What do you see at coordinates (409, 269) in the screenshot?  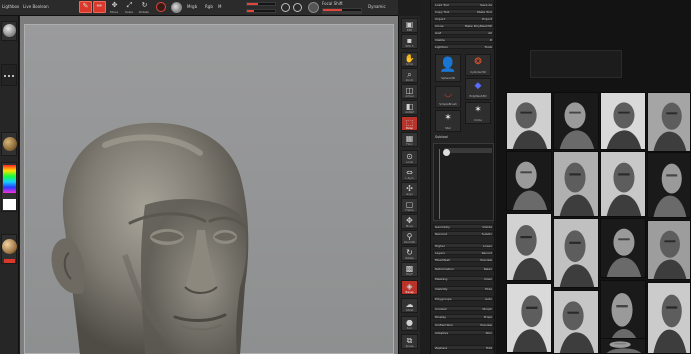 I see `polyf-button: ▩ PolyF` at bounding box center [409, 269].